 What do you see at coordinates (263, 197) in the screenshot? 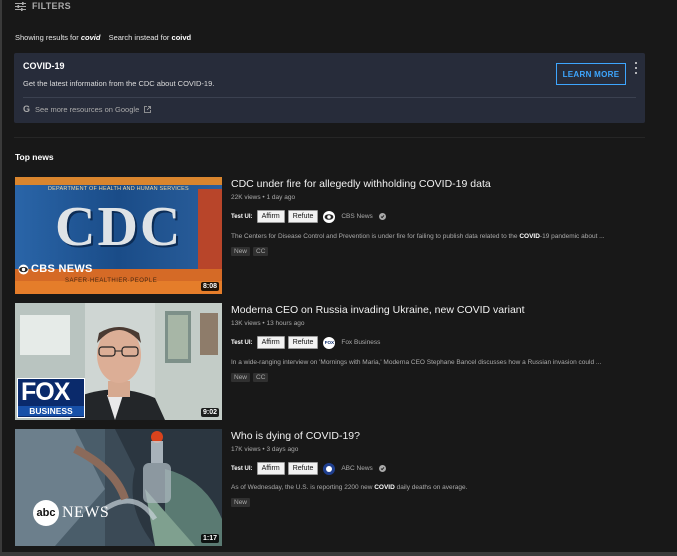
I see `video-meta: 22K views • 1 day ago` at bounding box center [263, 197].